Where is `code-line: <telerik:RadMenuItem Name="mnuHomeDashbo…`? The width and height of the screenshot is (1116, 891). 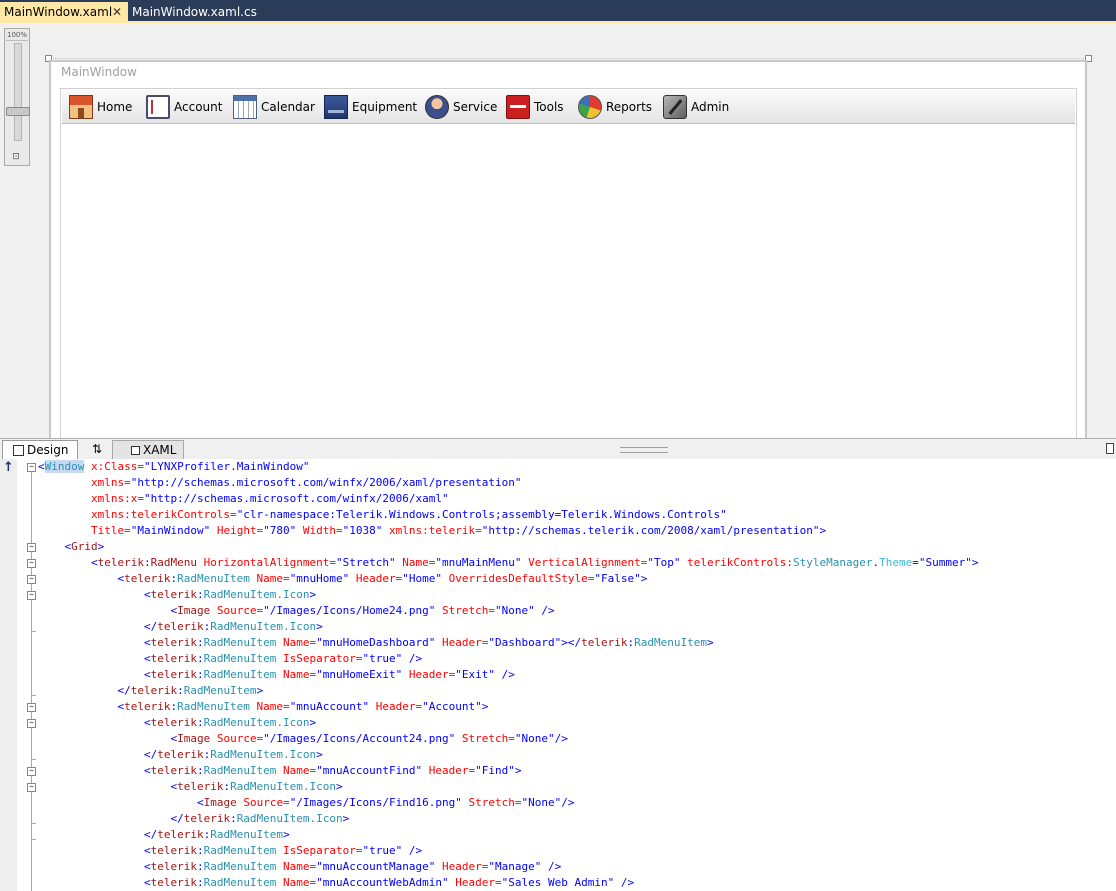 code-line: <telerik:RadMenuItem Name="mnuHomeDashbo… is located at coordinates (376, 643).